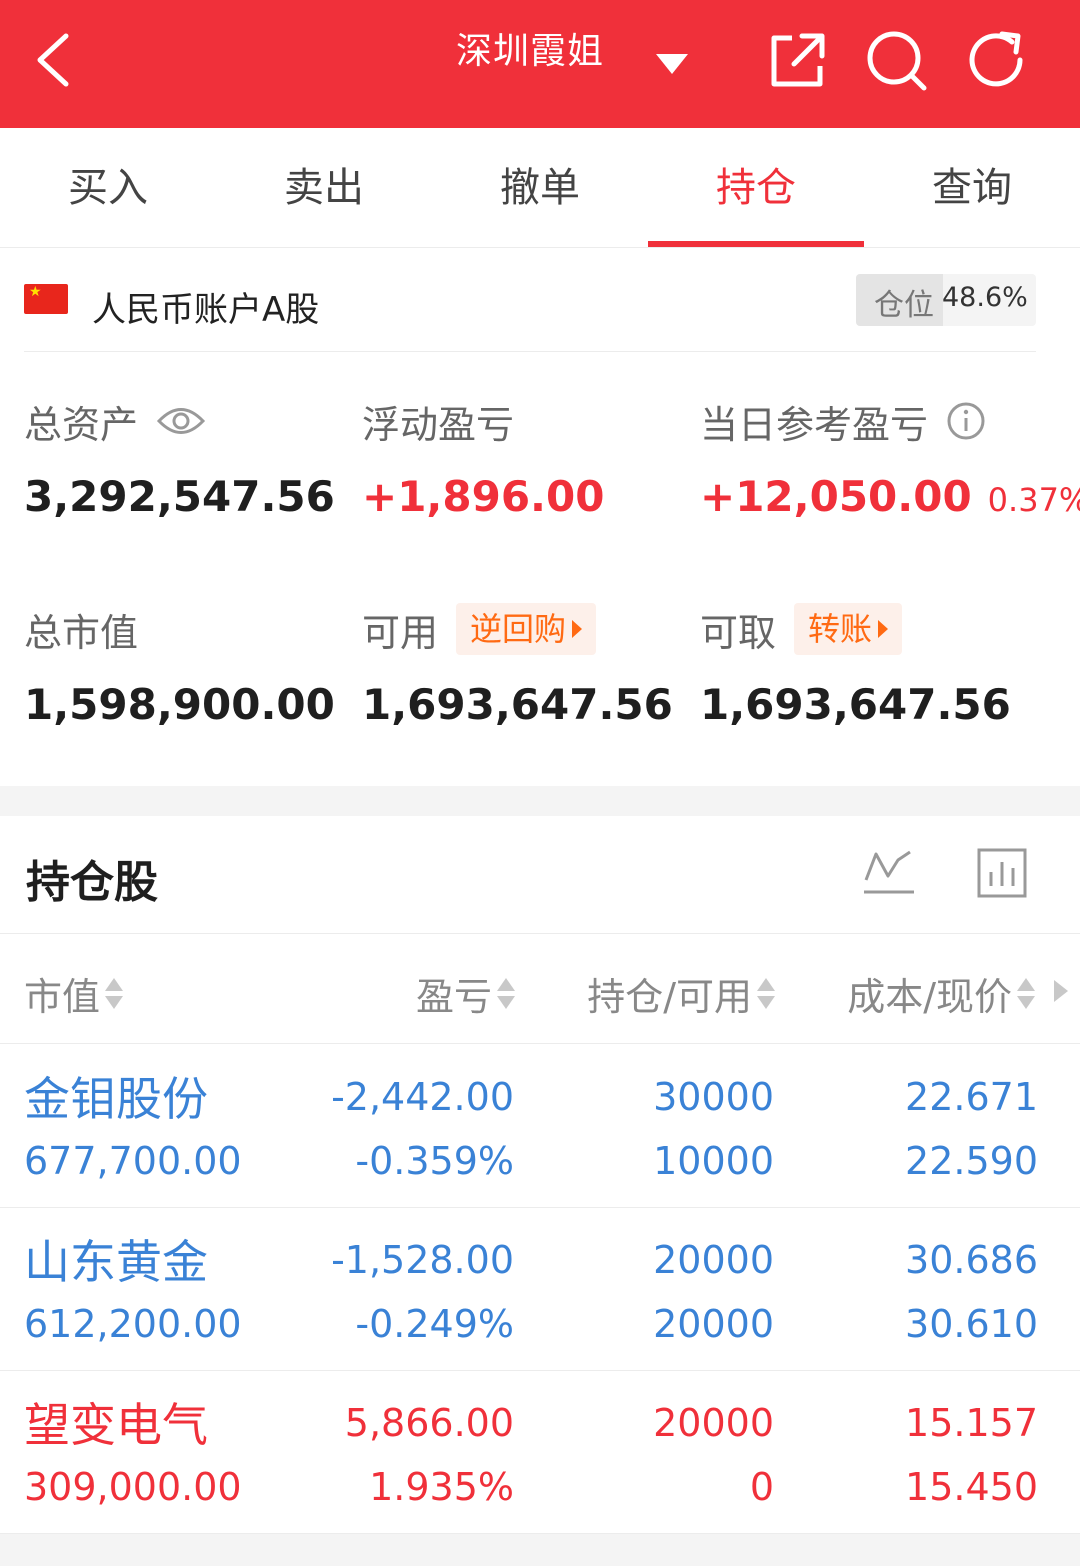 Image resolution: width=1080 pixels, height=1566 pixels. Describe the element at coordinates (422, 1260) in the screenshot. I see `stock-pnl: -1,528.00` at that location.